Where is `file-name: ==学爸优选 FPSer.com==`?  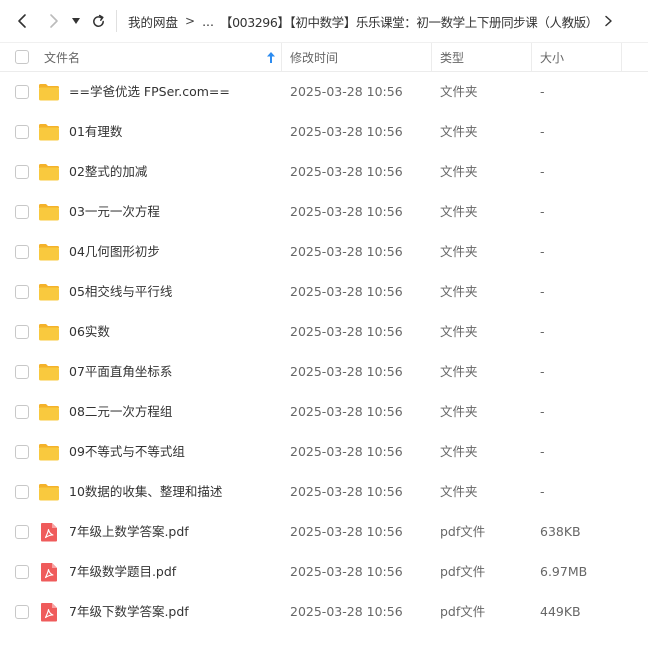 file-name: ==学爸优选 FPSer.com== is located at coordinates (149, 92).